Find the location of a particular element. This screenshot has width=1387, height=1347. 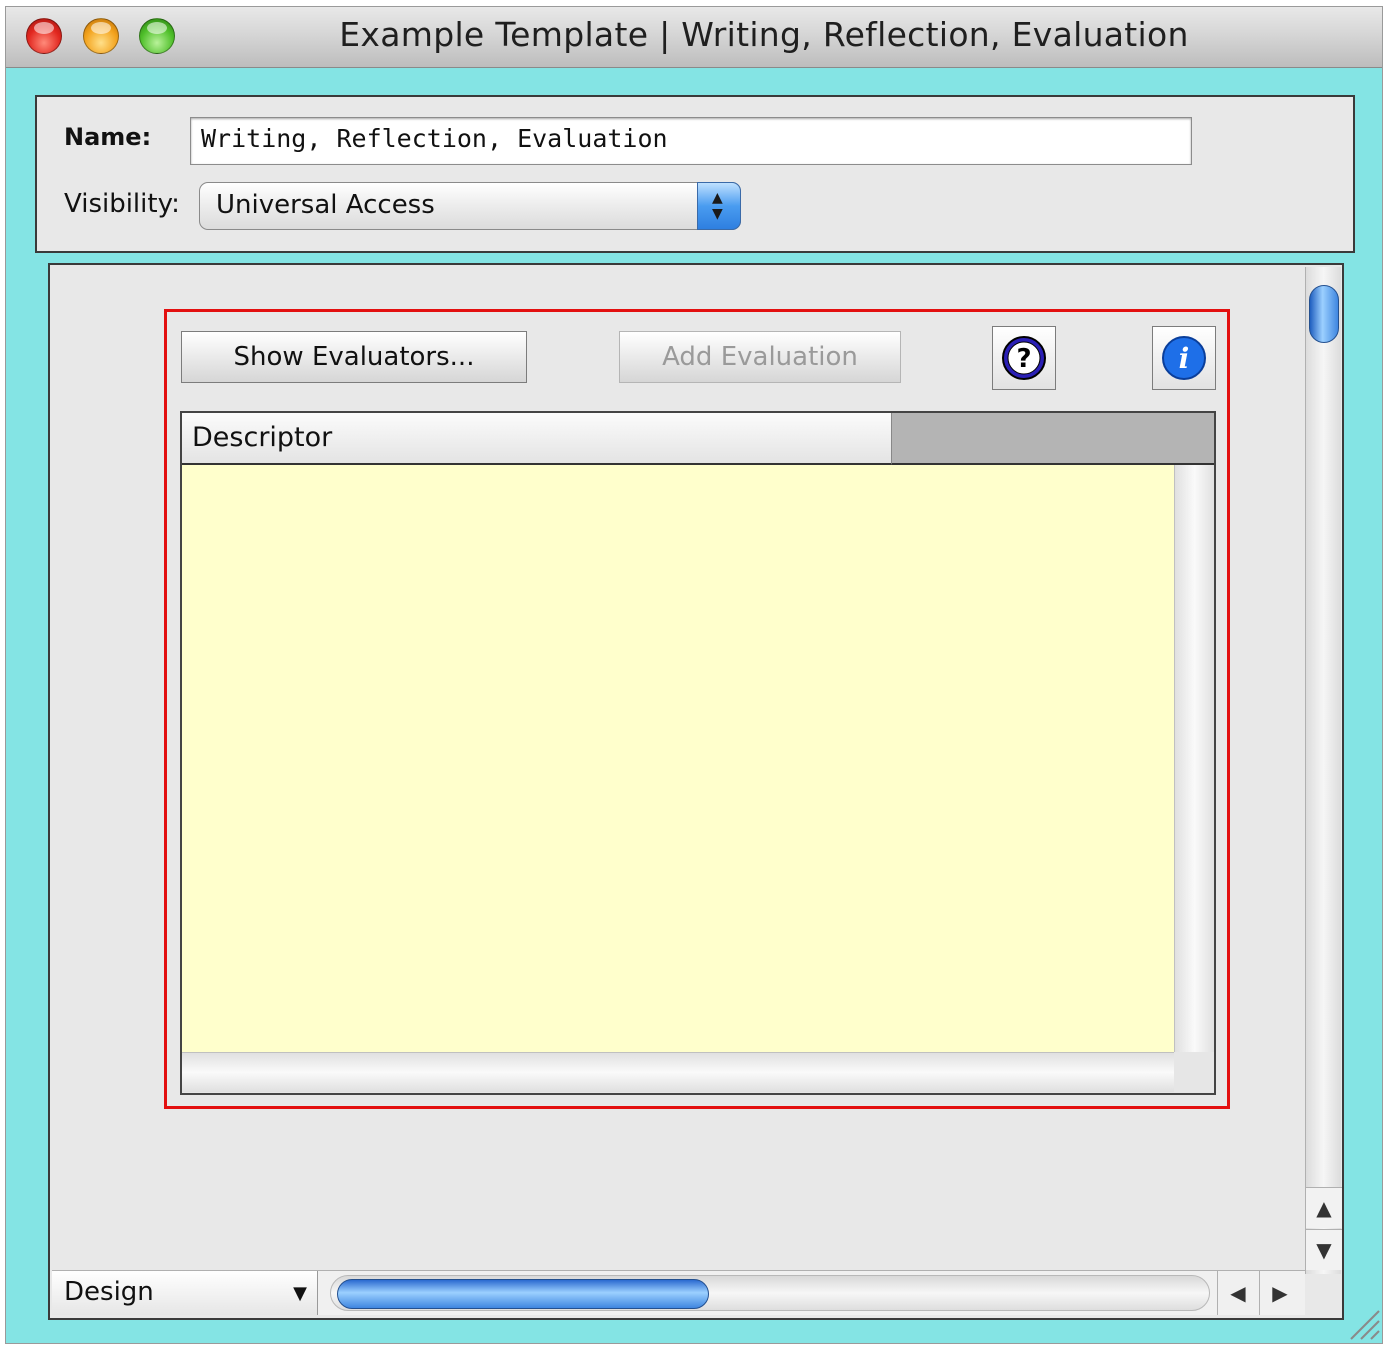

add-evaluation-button: Add Evaluation is located at coordinates (760, 357).